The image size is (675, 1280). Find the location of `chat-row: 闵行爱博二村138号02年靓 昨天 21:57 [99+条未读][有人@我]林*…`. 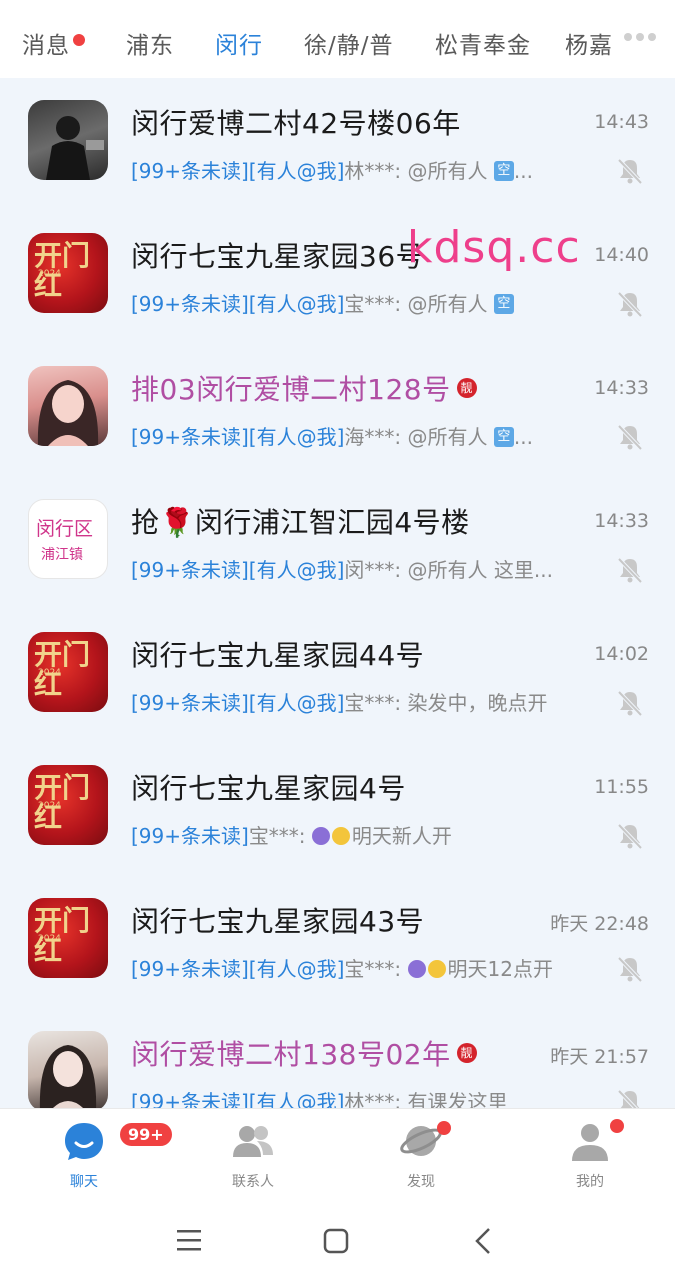

chat-row: 闵行爱博二村138号02年靓 昨天 21:57 [99+条未读][有人@我]林*… is located at coordinates (337, 1058).